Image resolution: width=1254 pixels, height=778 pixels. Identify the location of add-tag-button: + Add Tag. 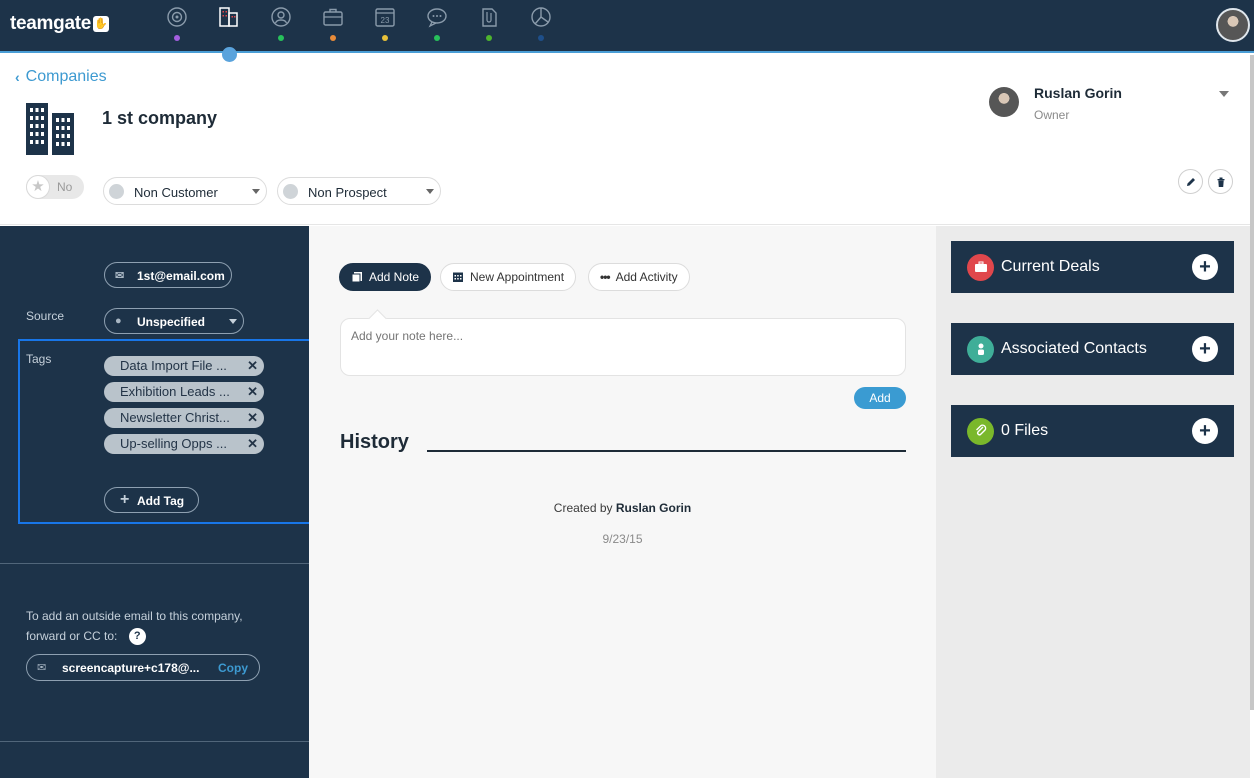
(151, 500).